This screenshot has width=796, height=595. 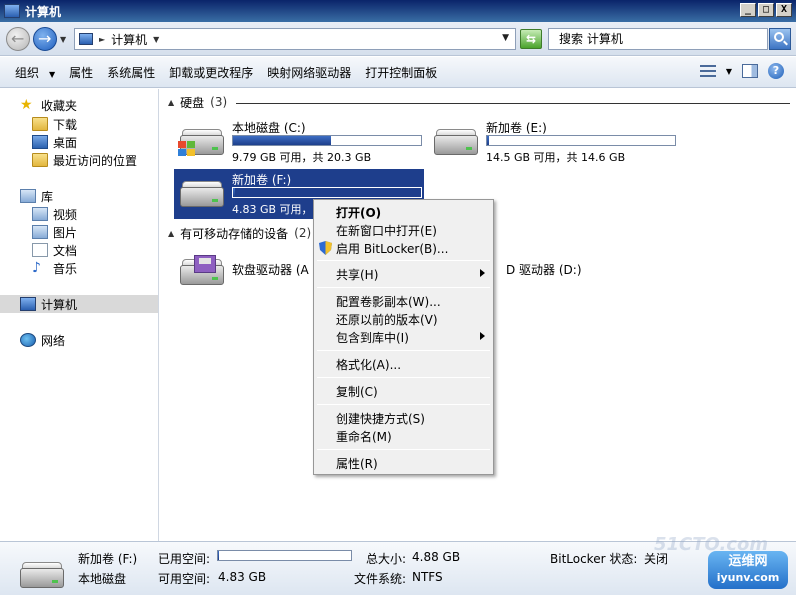 I want to click on drive-name: D 驱动器 (D:), so click(x=544, y=270).